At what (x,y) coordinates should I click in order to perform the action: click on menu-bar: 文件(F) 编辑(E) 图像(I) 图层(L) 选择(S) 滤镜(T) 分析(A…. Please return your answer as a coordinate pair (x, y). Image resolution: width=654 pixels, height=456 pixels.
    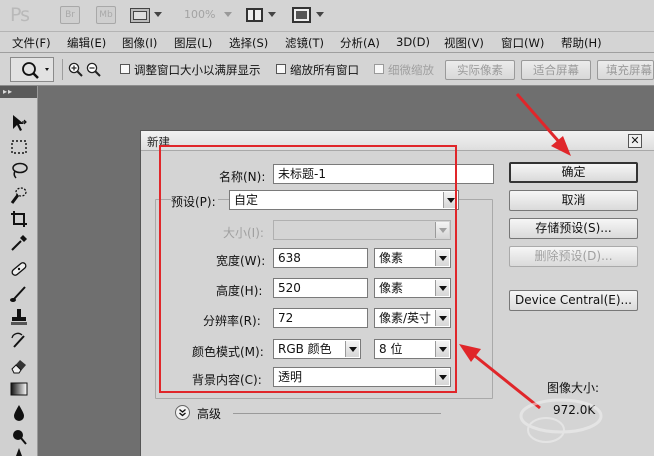
    Looking at the image, I should click on (327, 42).